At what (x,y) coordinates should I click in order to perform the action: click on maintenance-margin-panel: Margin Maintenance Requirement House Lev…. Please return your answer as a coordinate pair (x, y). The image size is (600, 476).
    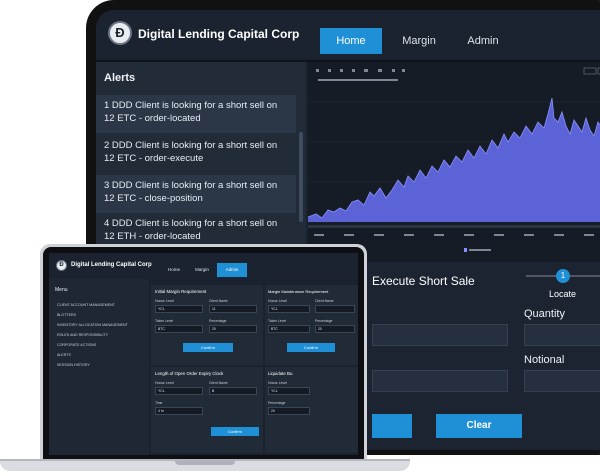
    Looking at the image, I should click on (311, 325).